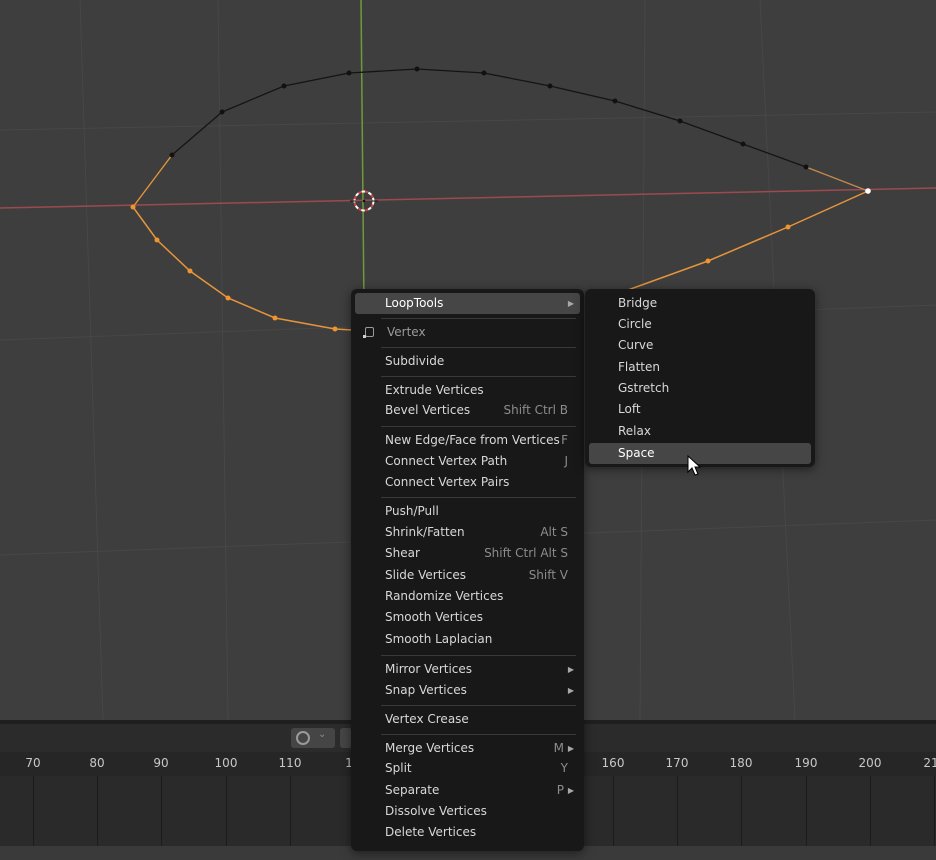 The height and width of the screenshot is (860, 936). What do you see at coordinates (467, 511) in the screenshot?
I see `menu-item-push-pull: Push/Pull` at bounding box center [467, 511].